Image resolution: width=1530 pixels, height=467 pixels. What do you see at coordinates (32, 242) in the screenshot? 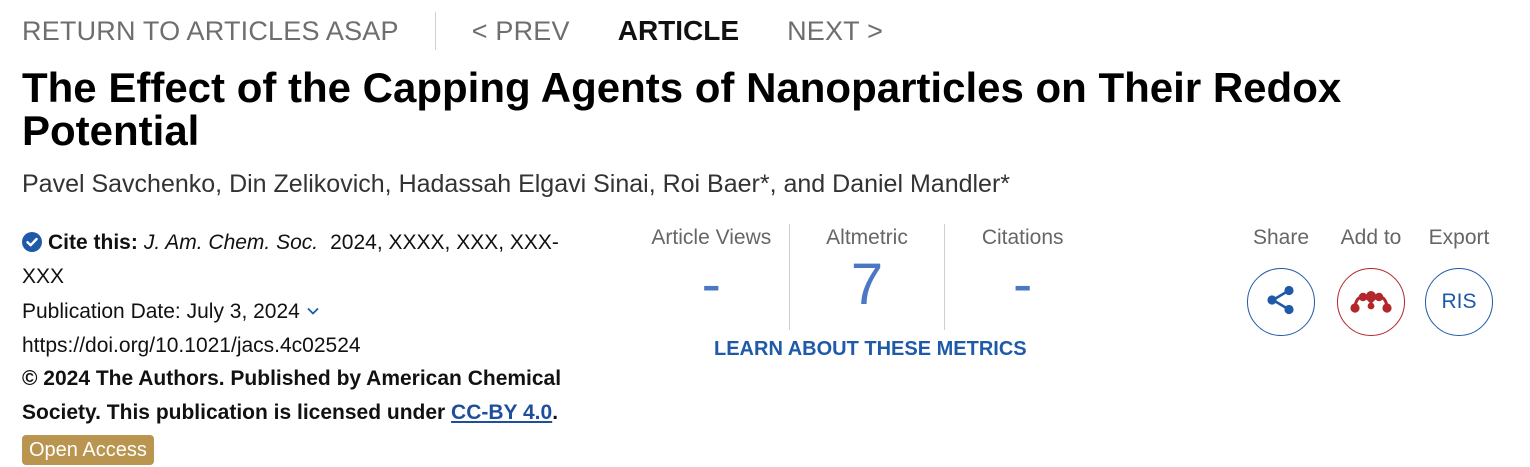
I see `check-circle-icon` at bounding box center [32, 242].